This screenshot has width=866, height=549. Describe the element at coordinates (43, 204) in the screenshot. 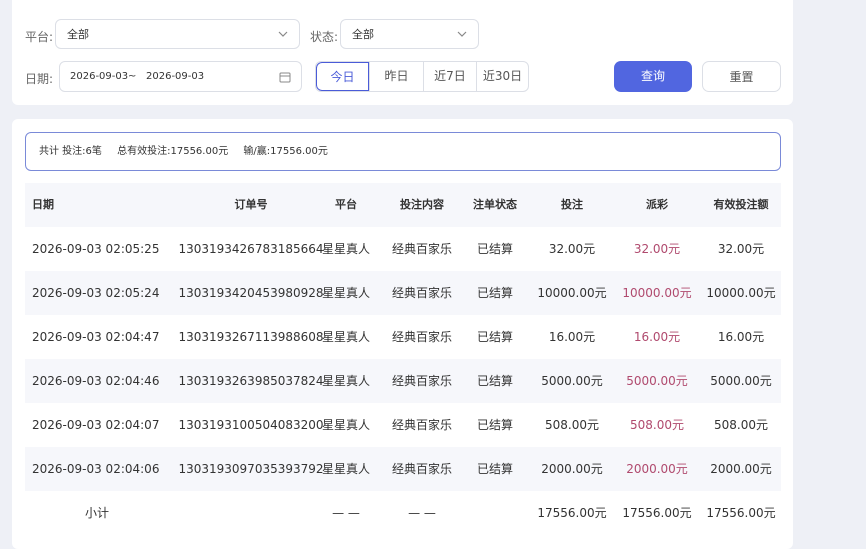

I see `column-header-date: 日期` at that location.